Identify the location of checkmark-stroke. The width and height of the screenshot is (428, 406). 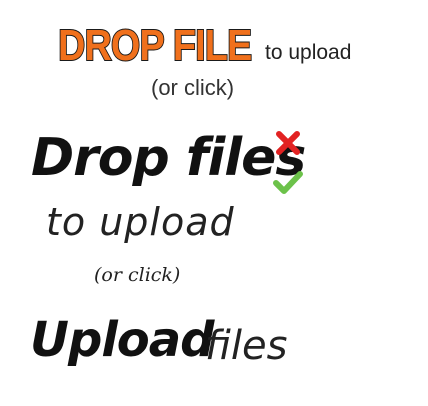
(288, 182).